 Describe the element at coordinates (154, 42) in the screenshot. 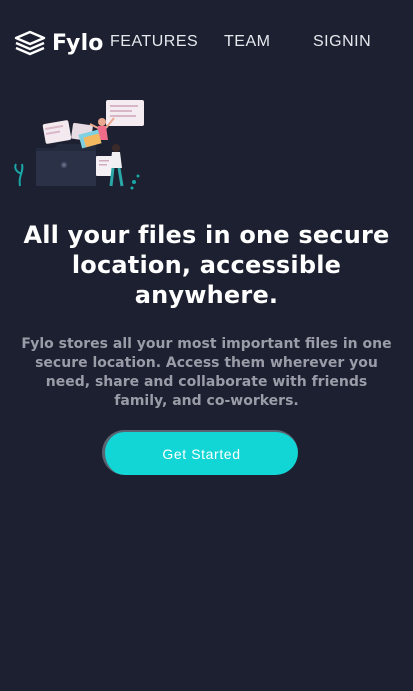

I see `nav-link-features: FEATURES` at that location.